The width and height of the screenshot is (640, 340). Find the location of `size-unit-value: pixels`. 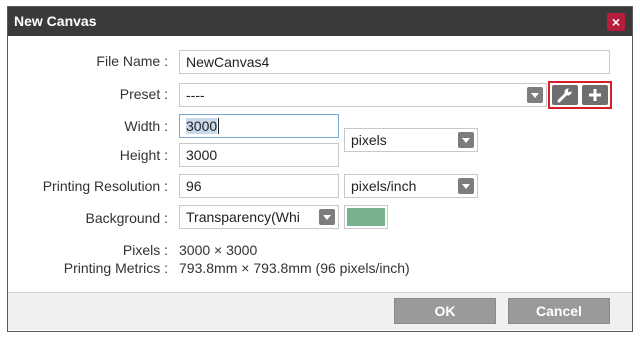

size-unit-value: pixels is located at coordinates (369, 140).